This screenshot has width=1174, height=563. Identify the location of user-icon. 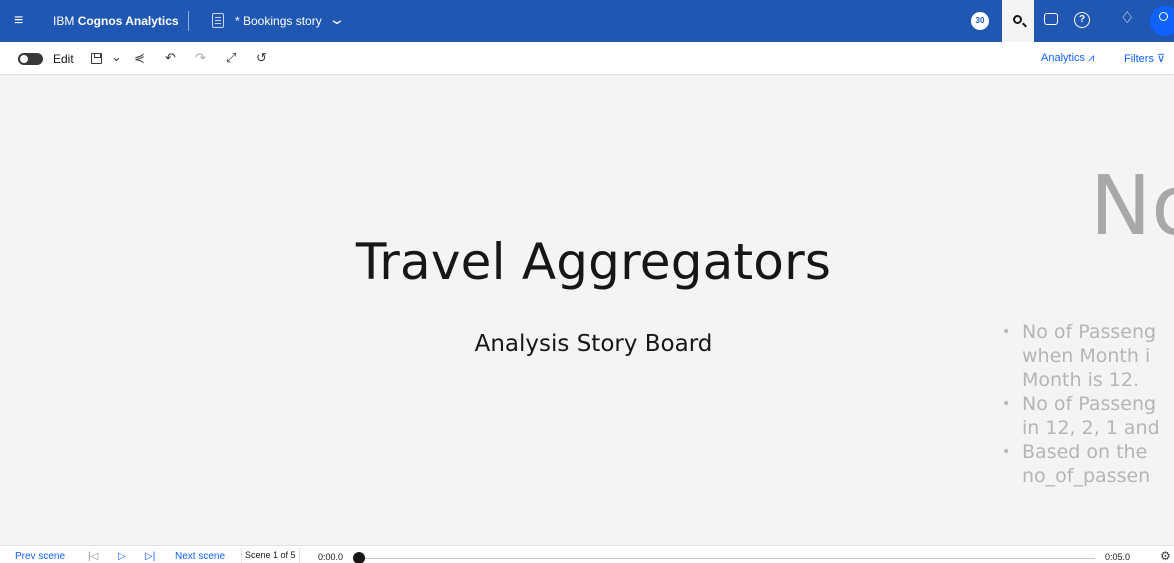
(1162, 21).